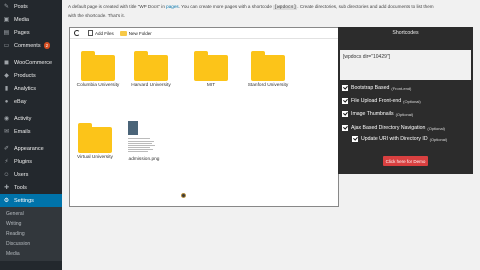 The image size is (480, 270). I want to click on option-note: (Front-end), so click(401, 88).